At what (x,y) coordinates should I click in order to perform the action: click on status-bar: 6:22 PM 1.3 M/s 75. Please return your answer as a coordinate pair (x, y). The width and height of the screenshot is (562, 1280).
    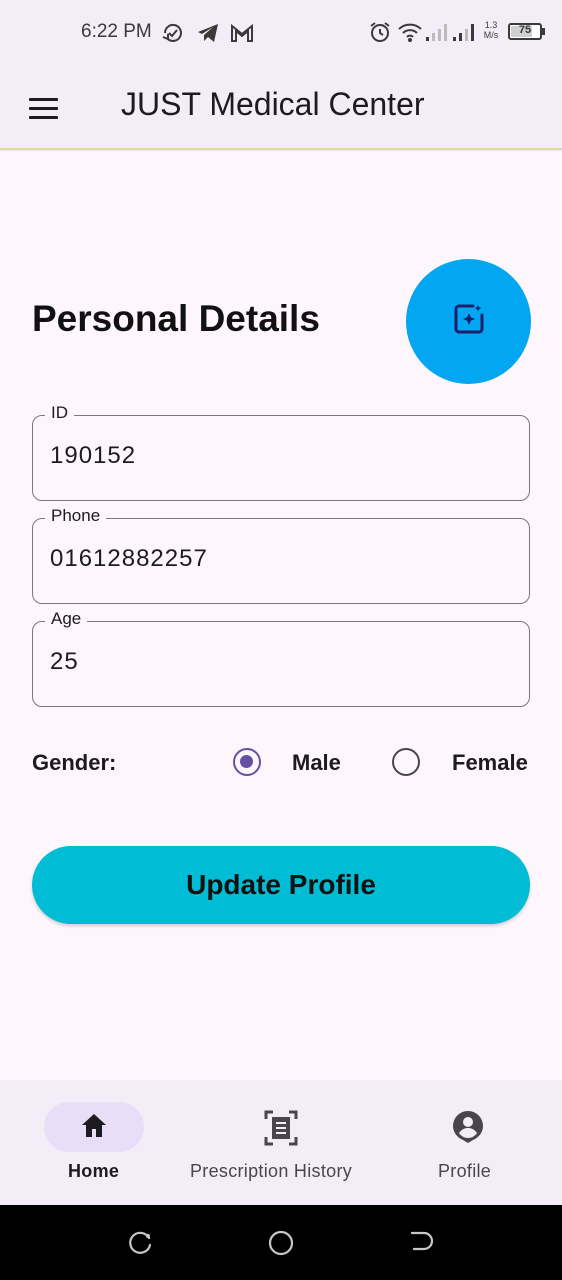
    Looking at the image, I should click on (281, 32).